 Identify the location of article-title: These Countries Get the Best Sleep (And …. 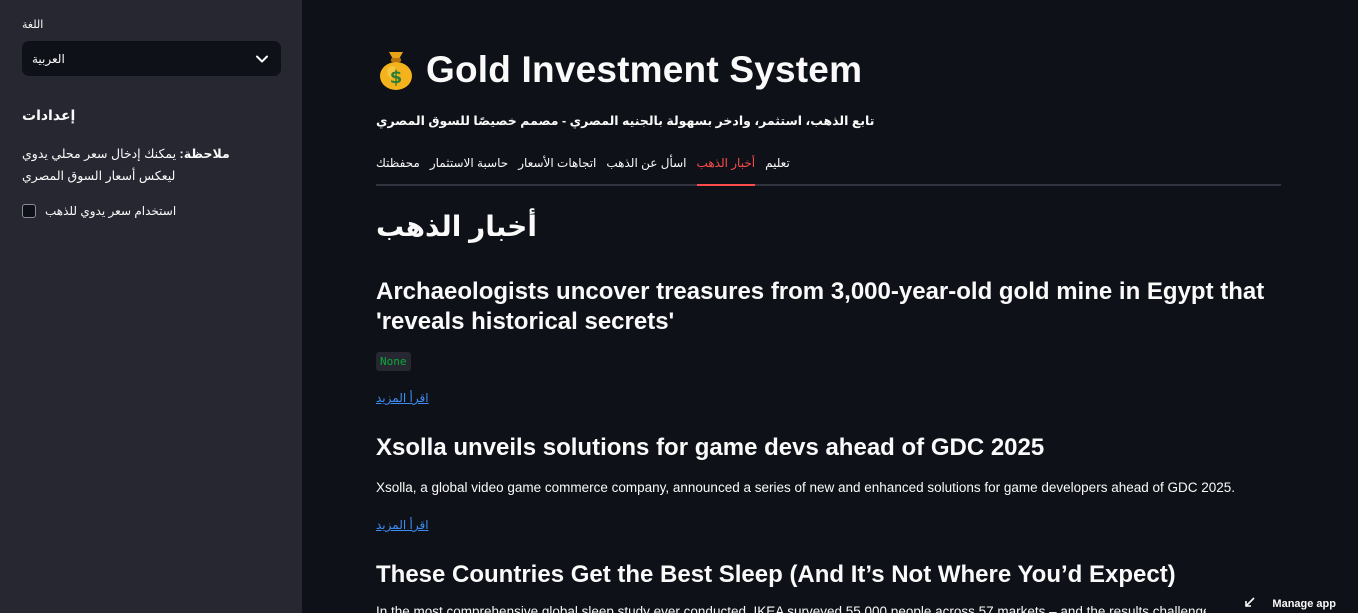
(776, 574).